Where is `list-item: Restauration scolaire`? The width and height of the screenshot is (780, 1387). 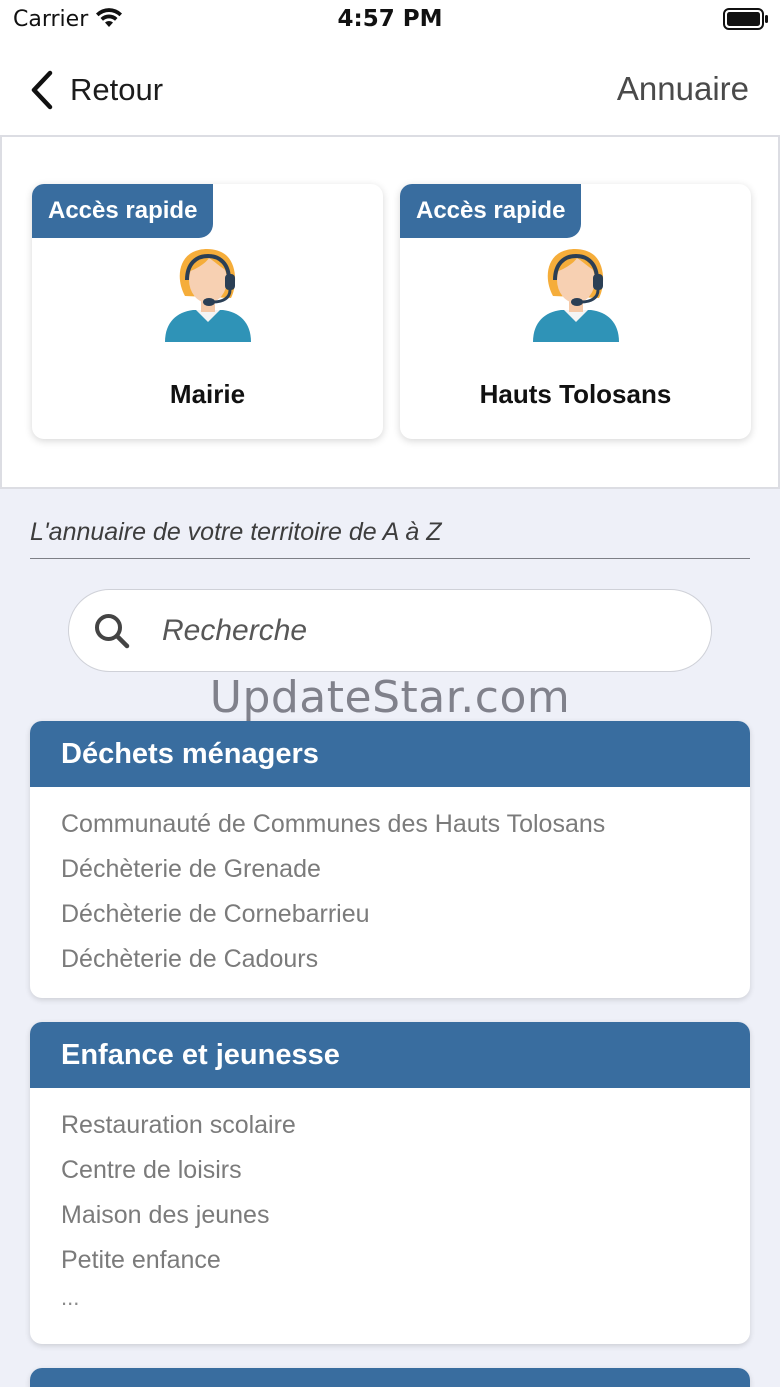
list-item: Restauration scolaire is located at coordinates (405, 1130).